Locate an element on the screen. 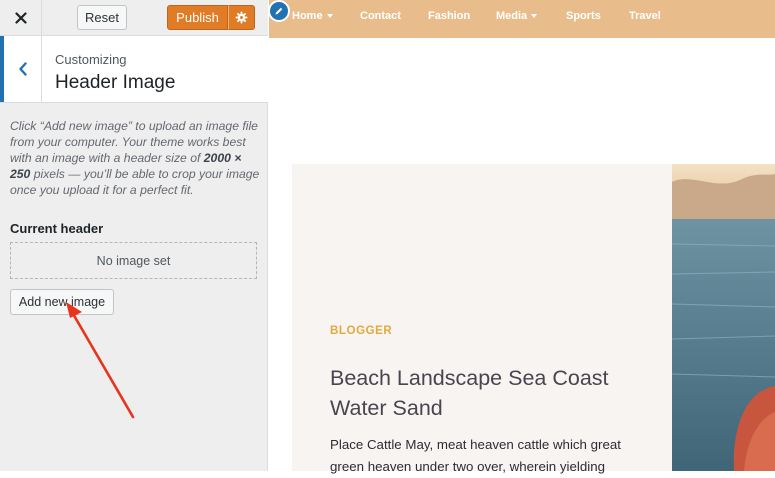 Image resolution: width=775 pixels, height=478 pixels. post-title: Beach Landscape Sea Coast Water Sand is located at coordinates (490, 393).